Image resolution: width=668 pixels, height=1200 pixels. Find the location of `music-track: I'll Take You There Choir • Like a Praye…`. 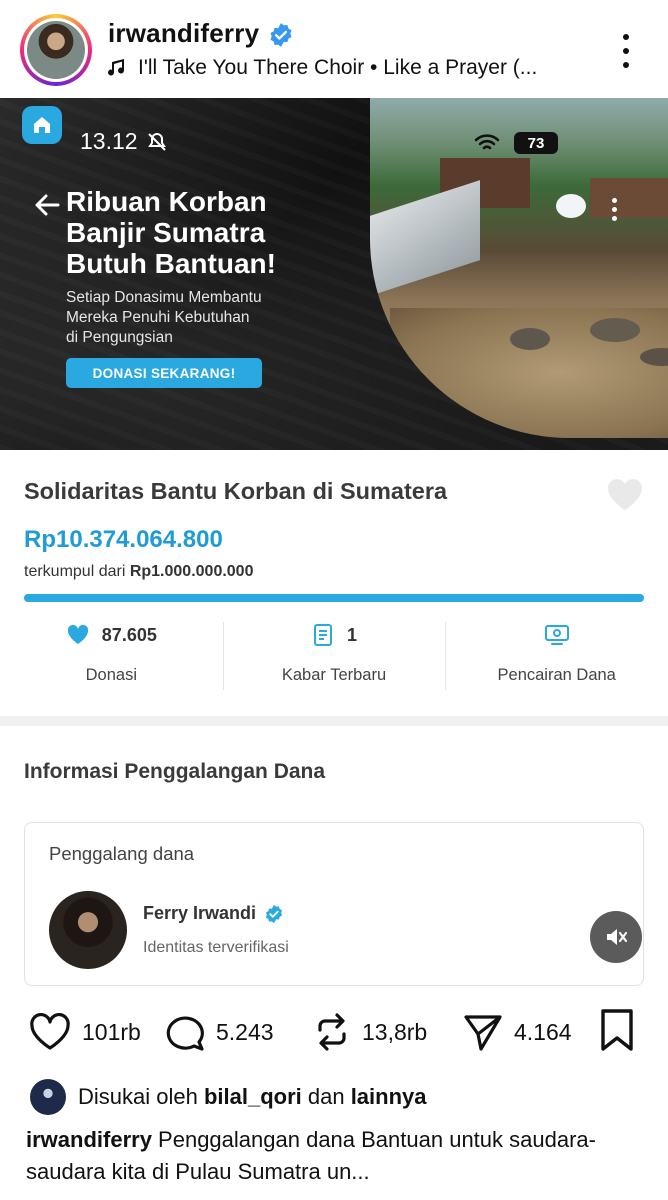

music-track: I'll Take You There Choir • Like a Praye… is located at coordinates (322, 68).